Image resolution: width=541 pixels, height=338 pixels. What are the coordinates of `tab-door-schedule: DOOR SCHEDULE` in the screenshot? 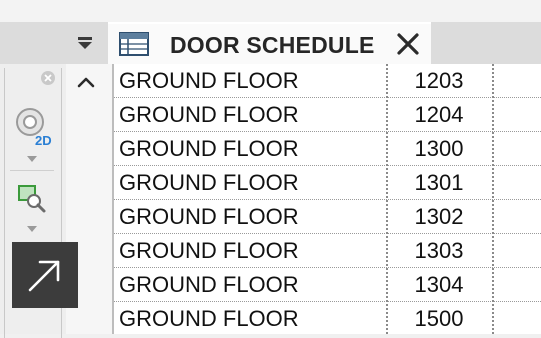 It's located at (269, 43).